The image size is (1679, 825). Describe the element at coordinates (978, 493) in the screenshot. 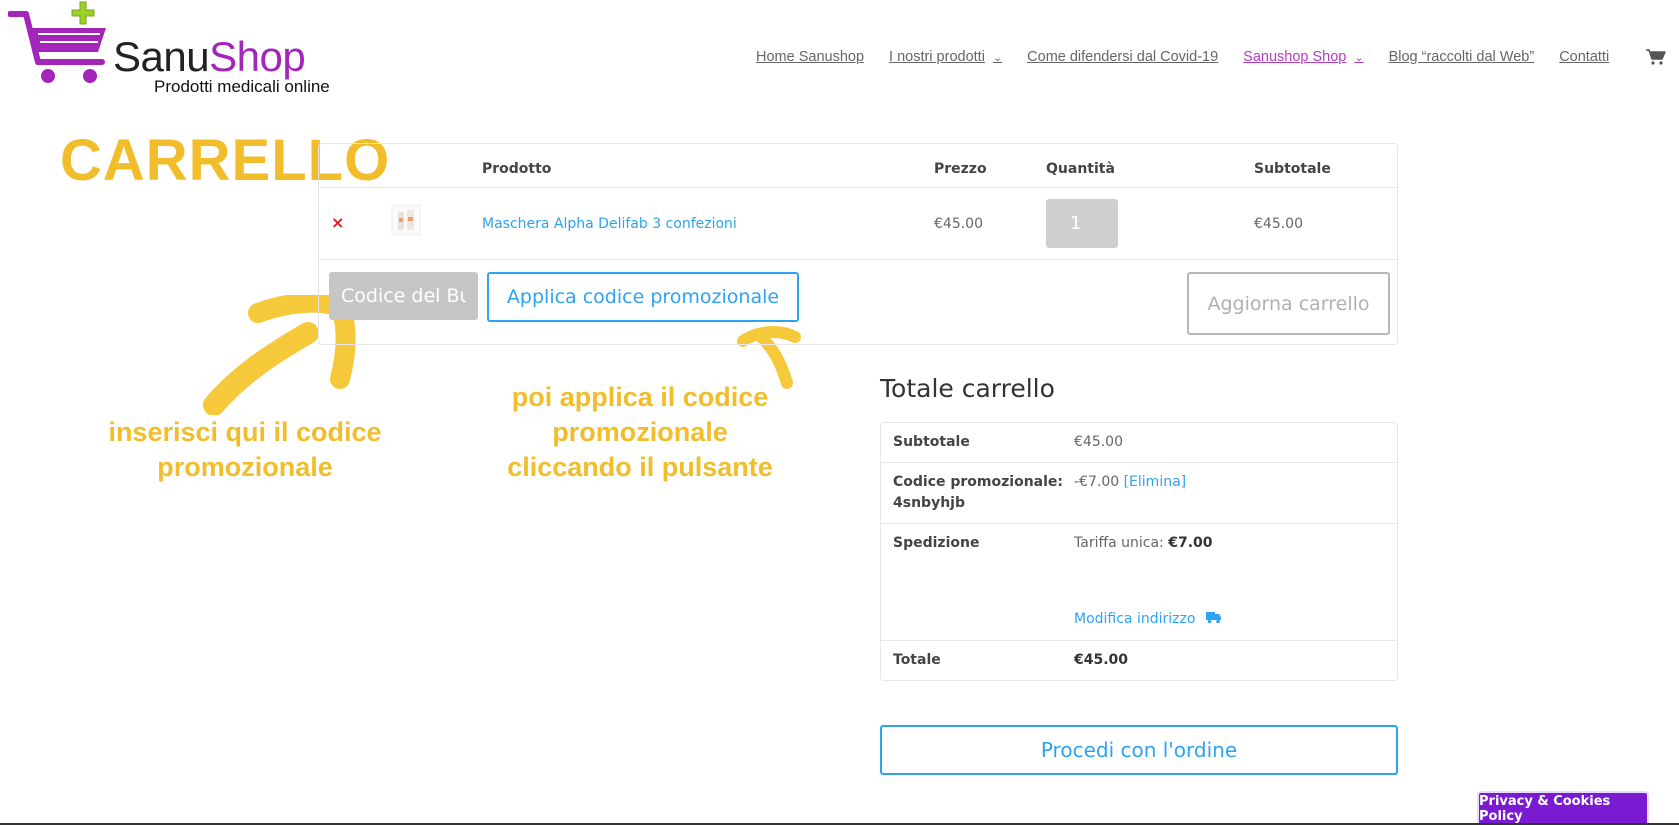

I see `coupon-label: Codice promozionale: 4snbyhjb` at that location.